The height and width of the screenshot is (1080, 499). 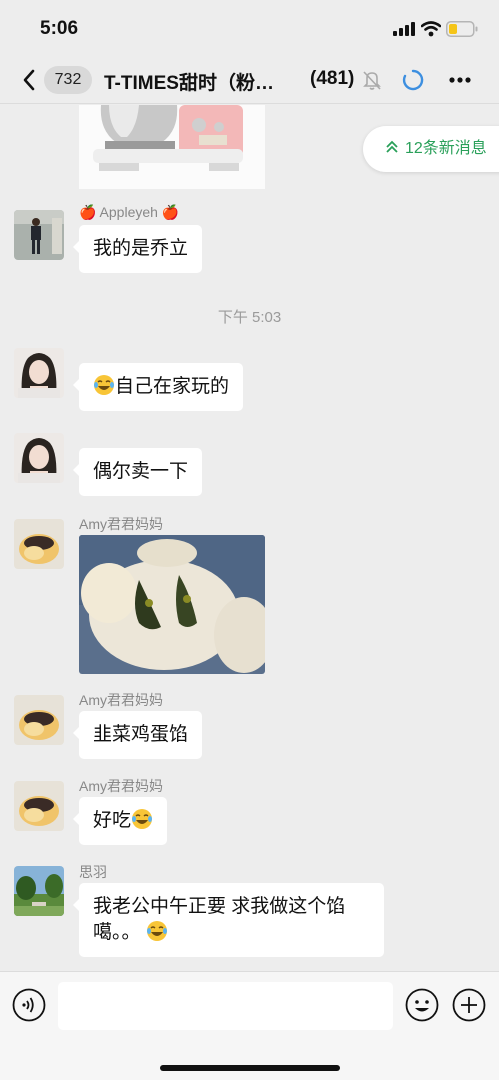 I want to click on message-bubble: 我的是乔立, so click(x=137, y=249).